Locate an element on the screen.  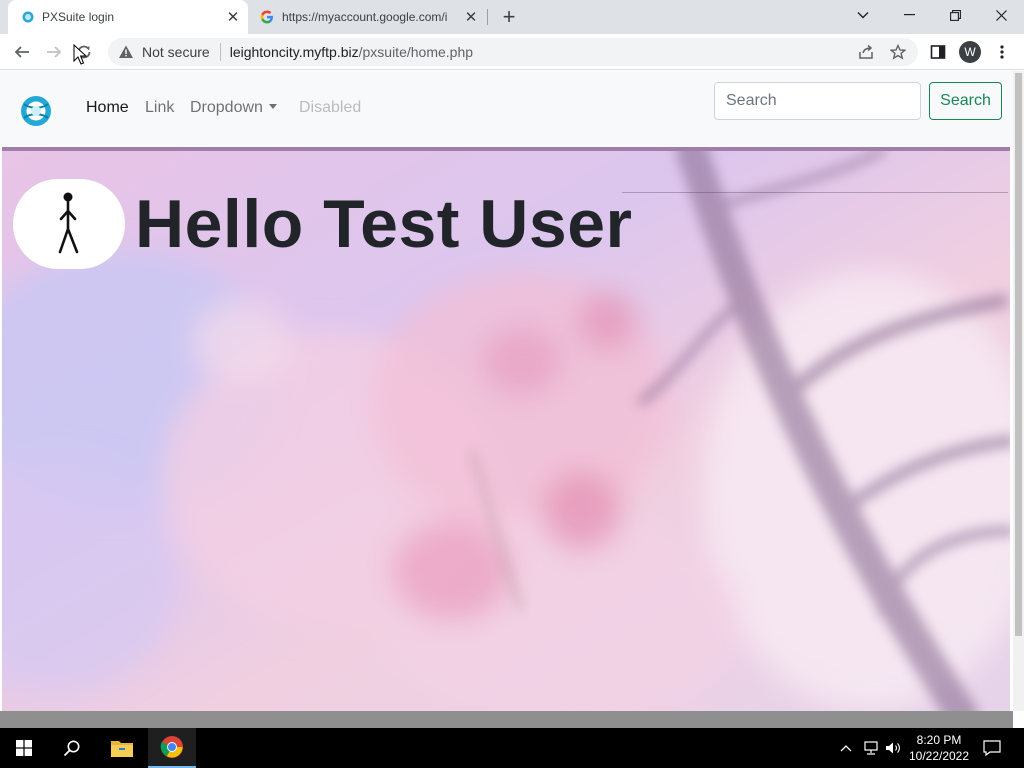
clock-date: 10/22/2022 is located at coordinates (939, 756).